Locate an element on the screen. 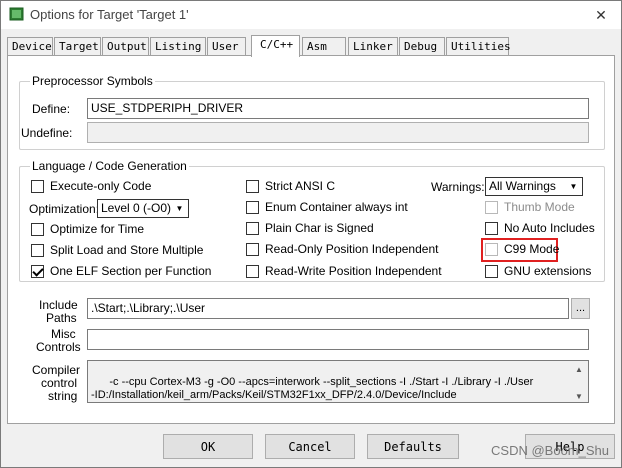 The image size is (622, 468). keil-app-icon is located at coordinates (16, 14).